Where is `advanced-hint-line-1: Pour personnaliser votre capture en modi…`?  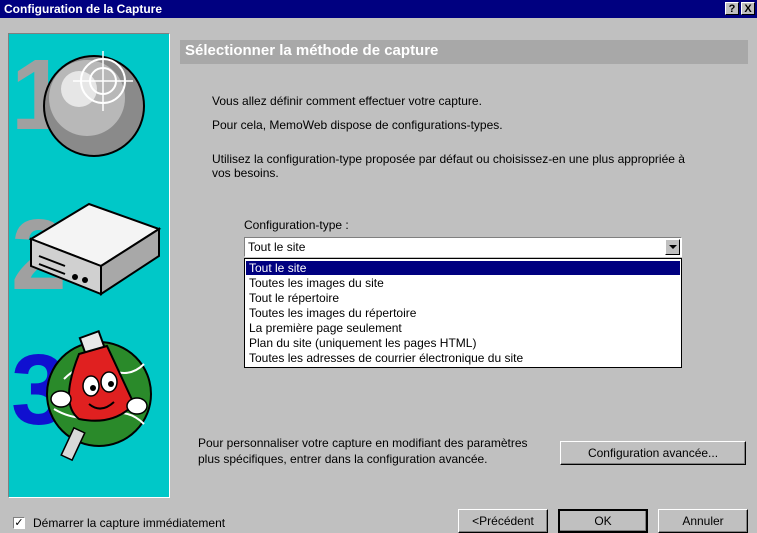
advanced-hint-line-1: Pour personnaliser votre capture en modi… is located at coordinates (363, 443).